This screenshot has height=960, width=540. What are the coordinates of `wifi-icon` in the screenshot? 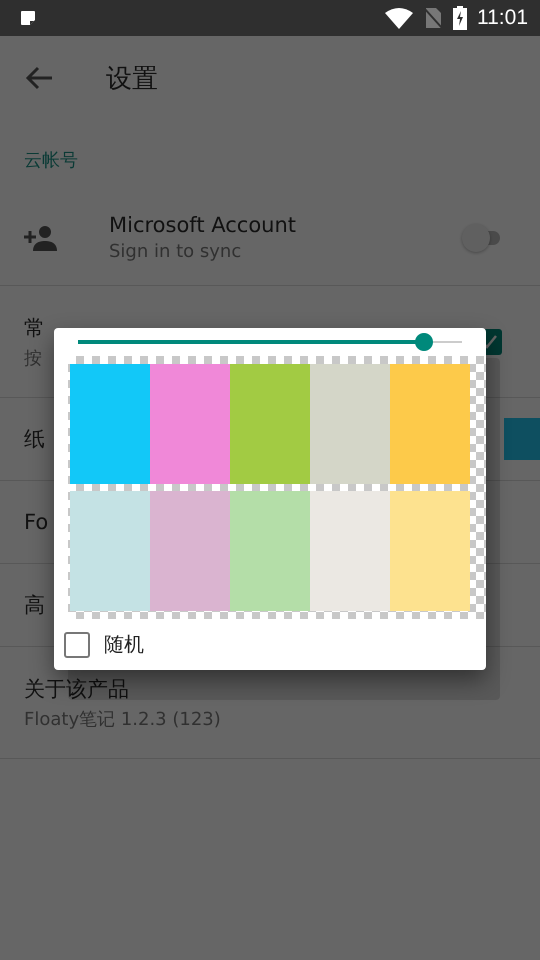 It's located at (399, 18).